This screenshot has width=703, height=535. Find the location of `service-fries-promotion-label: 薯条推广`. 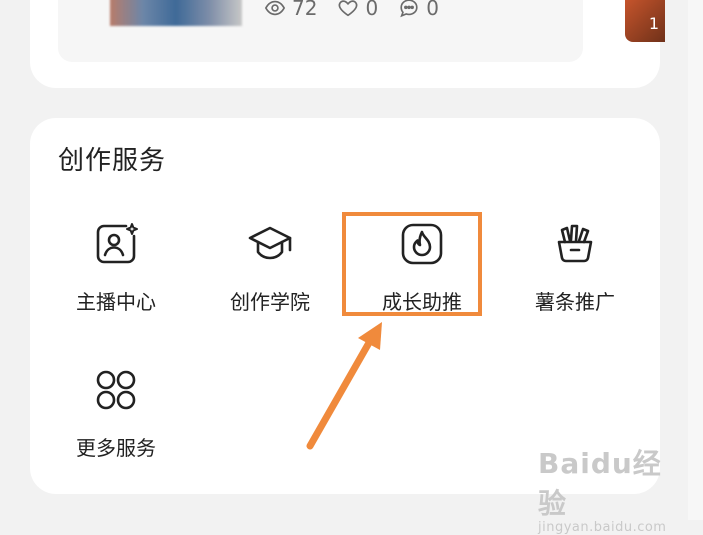

service-fries-promotion-label: 薯条推广 is located at coordinates (575, 302).